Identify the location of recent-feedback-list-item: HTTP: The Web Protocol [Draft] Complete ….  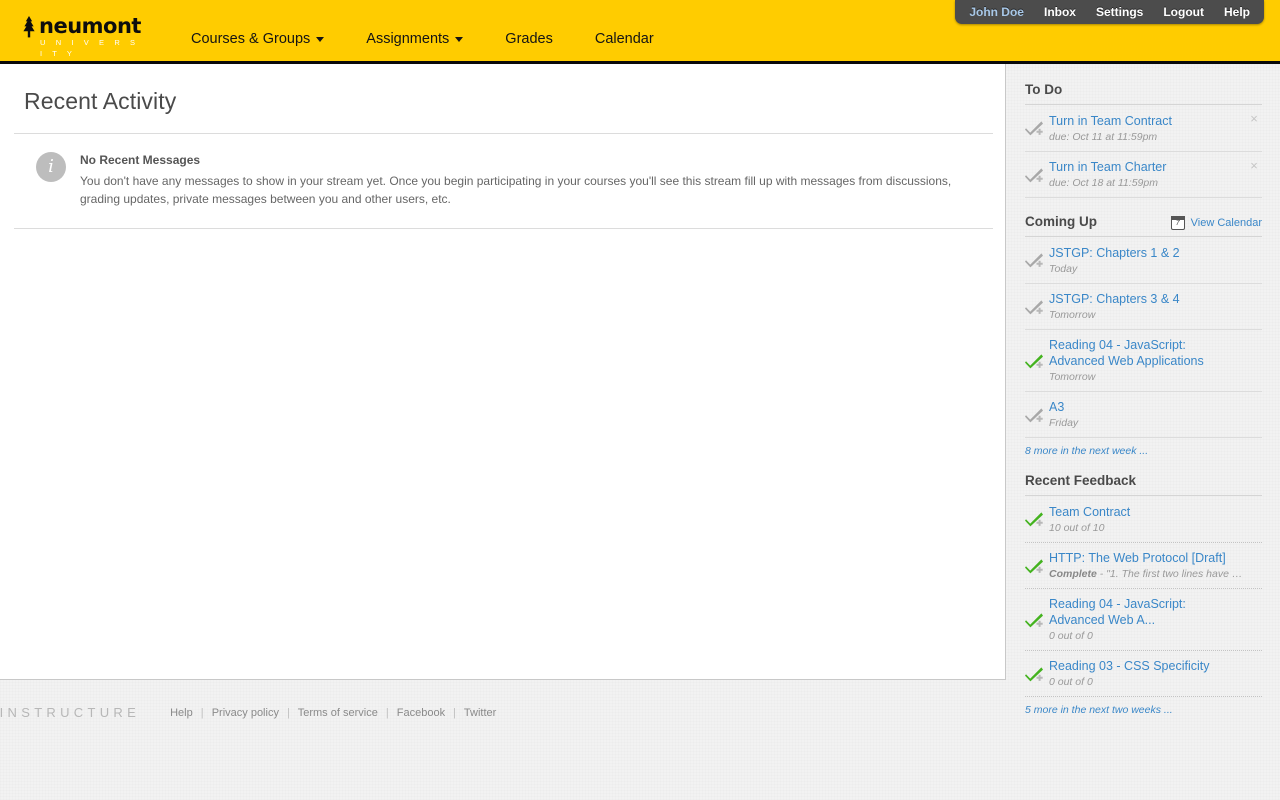
(1143, 566).